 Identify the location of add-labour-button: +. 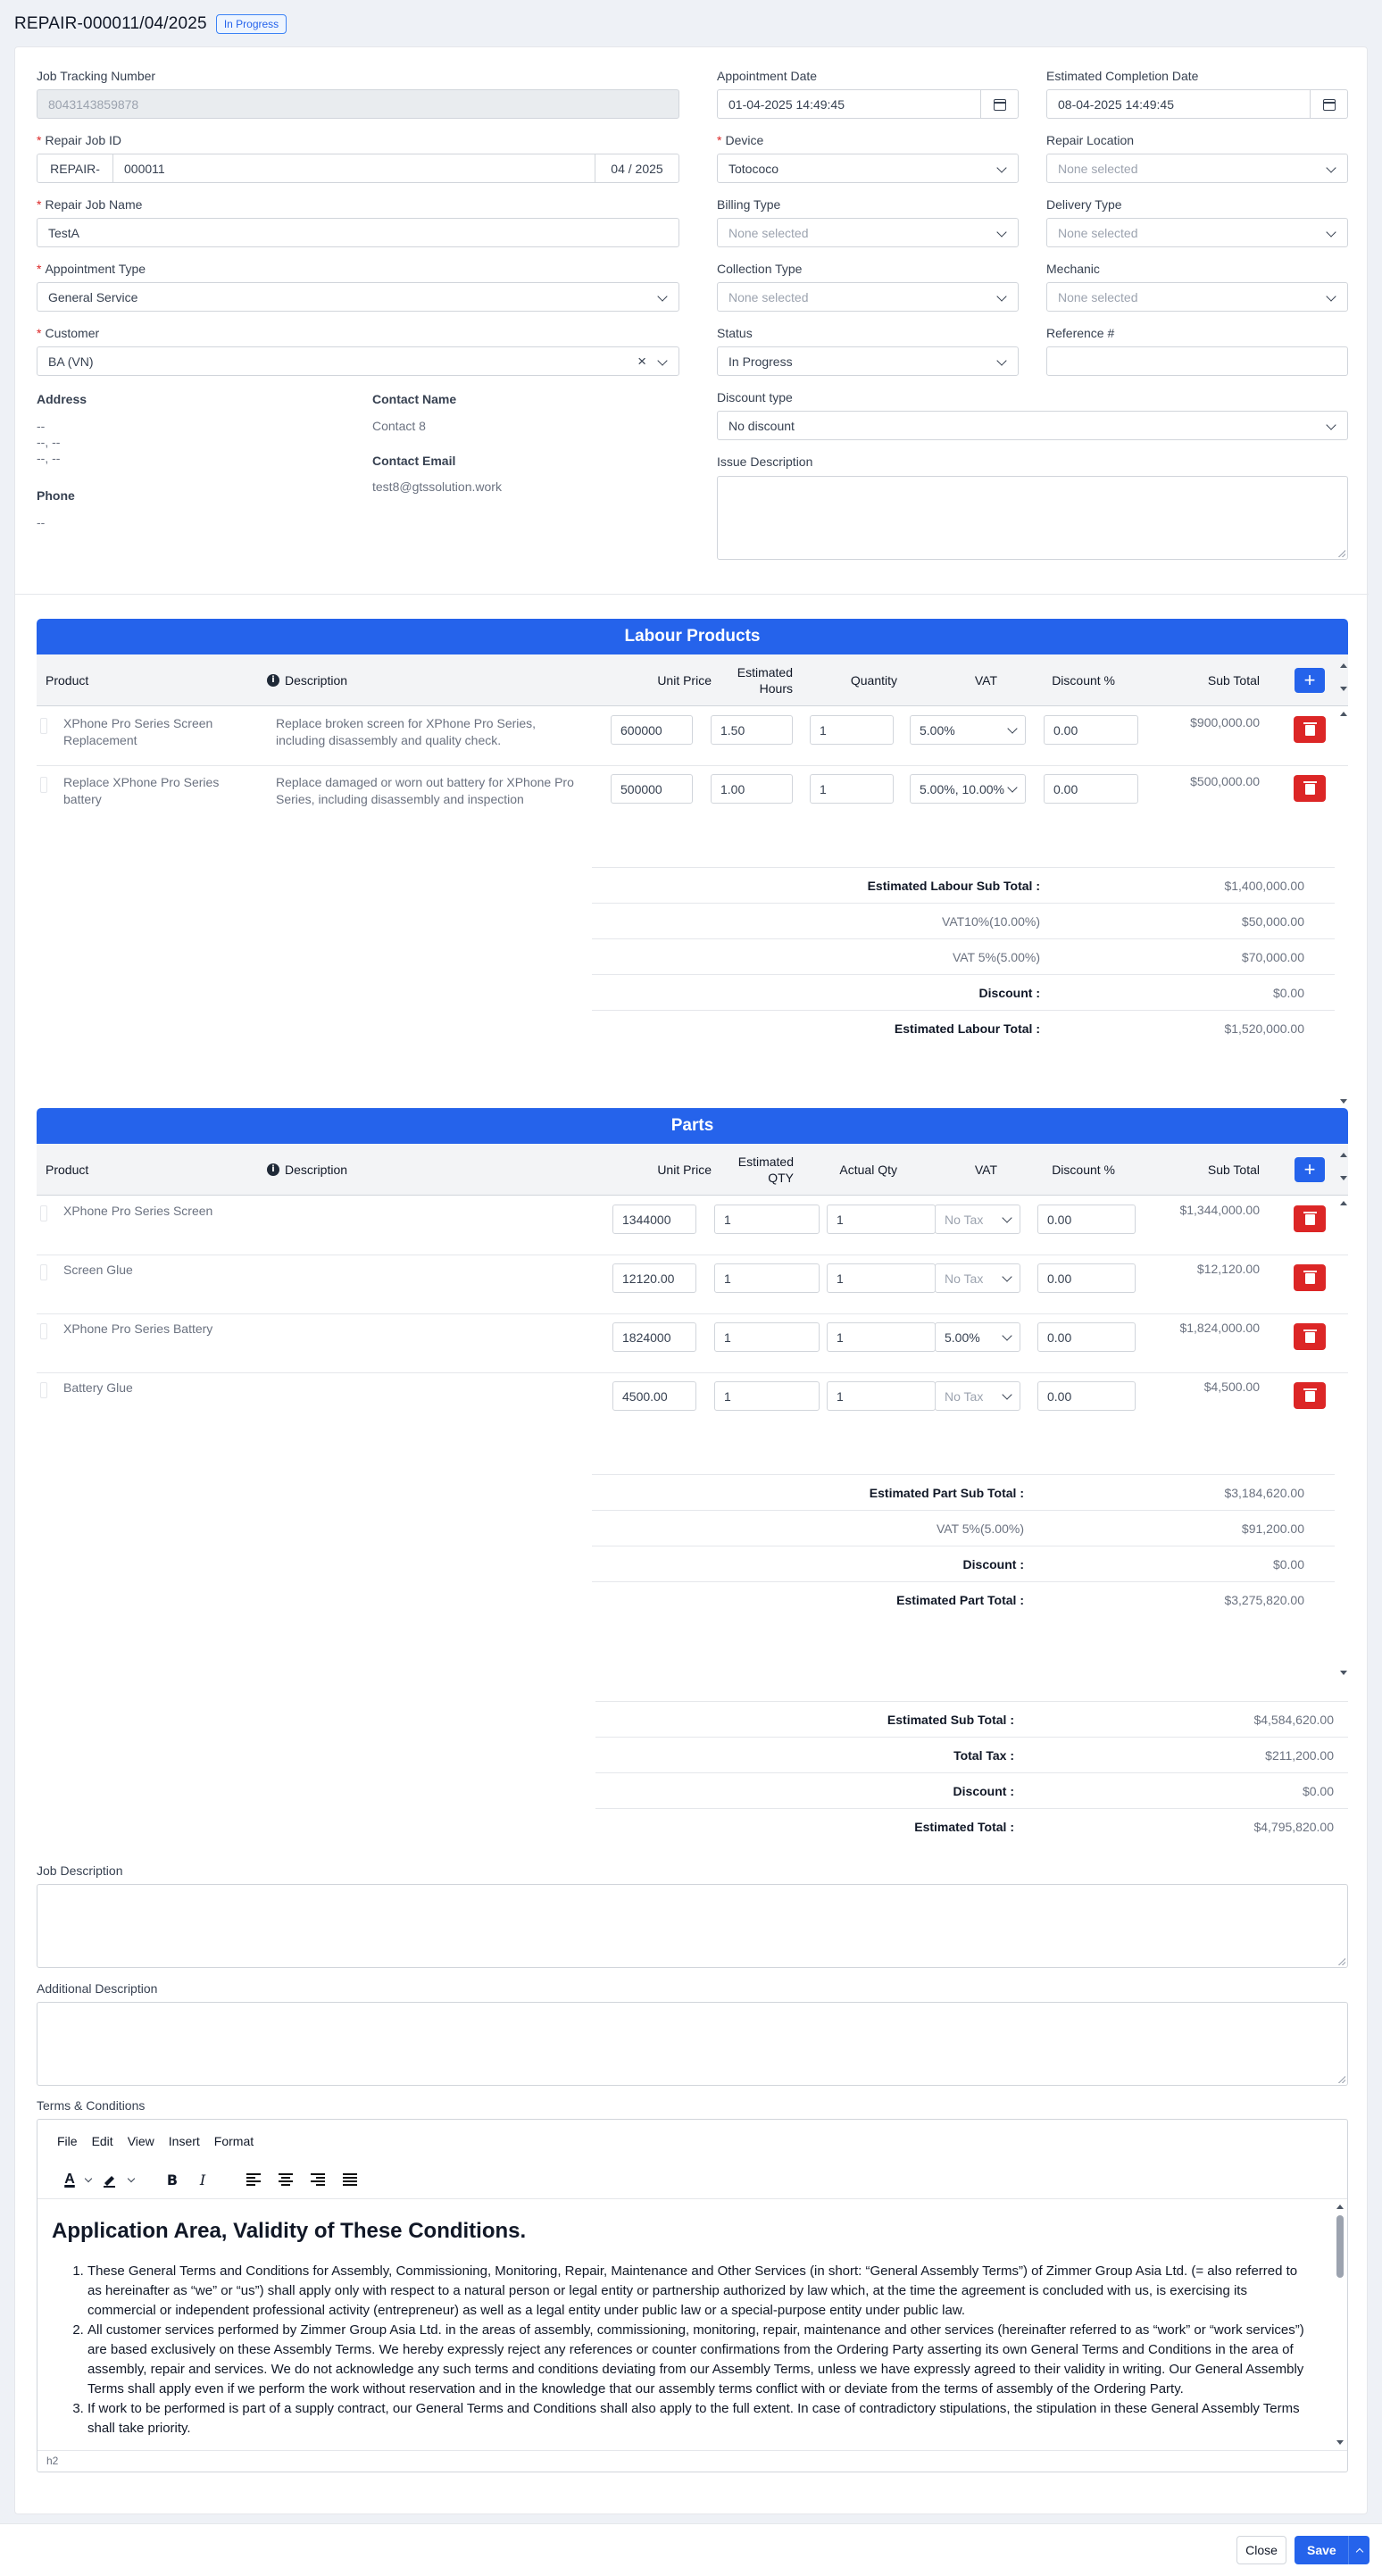
(1310, 680).